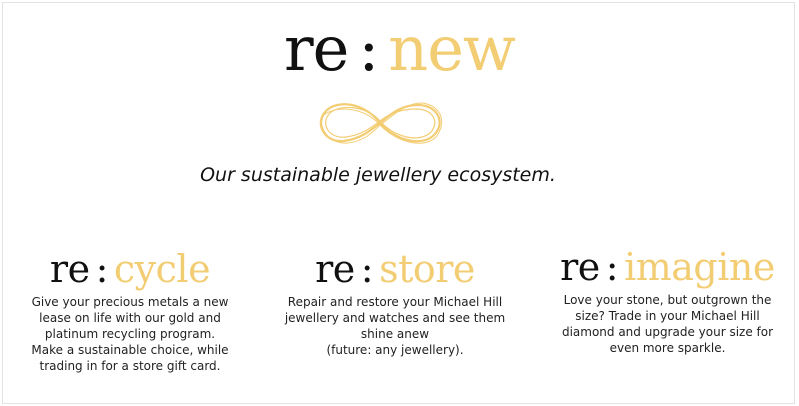 The width and height of the screenshot is (799, 406). Describe the element at coordinates (130, 302) in the screenshot. I see `recycle-description-line: Give your precious metals a new` at that location.